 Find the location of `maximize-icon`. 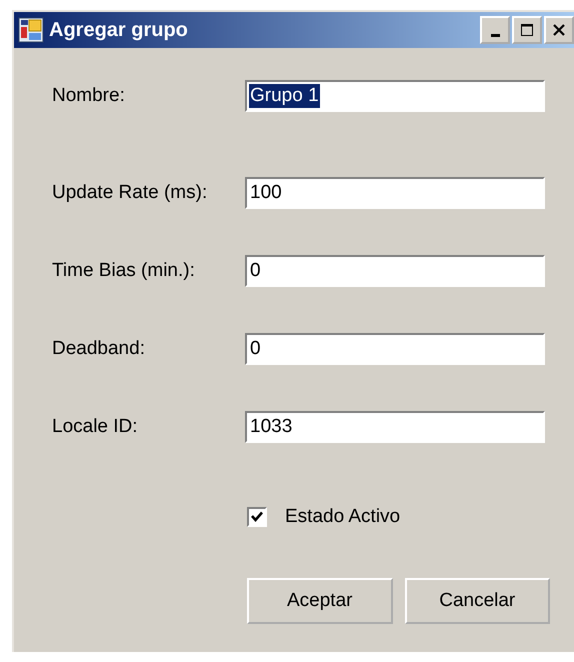

maximize-icon is located at coordinates (527, 30).